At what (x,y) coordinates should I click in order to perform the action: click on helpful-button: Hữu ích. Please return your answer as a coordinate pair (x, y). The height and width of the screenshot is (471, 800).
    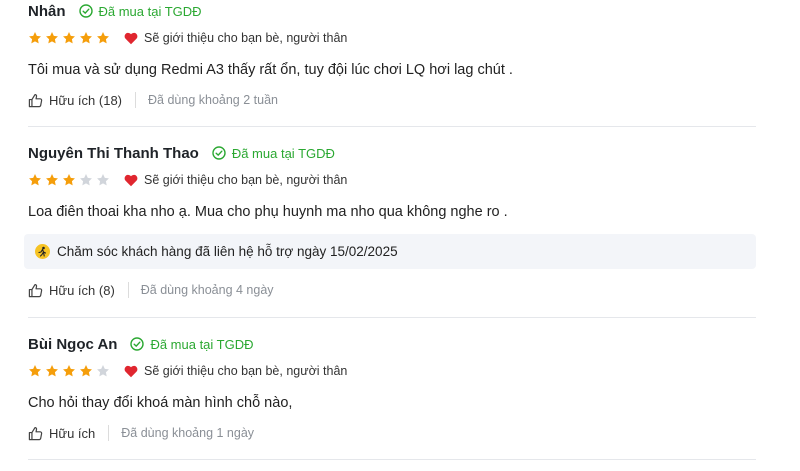
    Looking at the image, I should click on (61, 433).